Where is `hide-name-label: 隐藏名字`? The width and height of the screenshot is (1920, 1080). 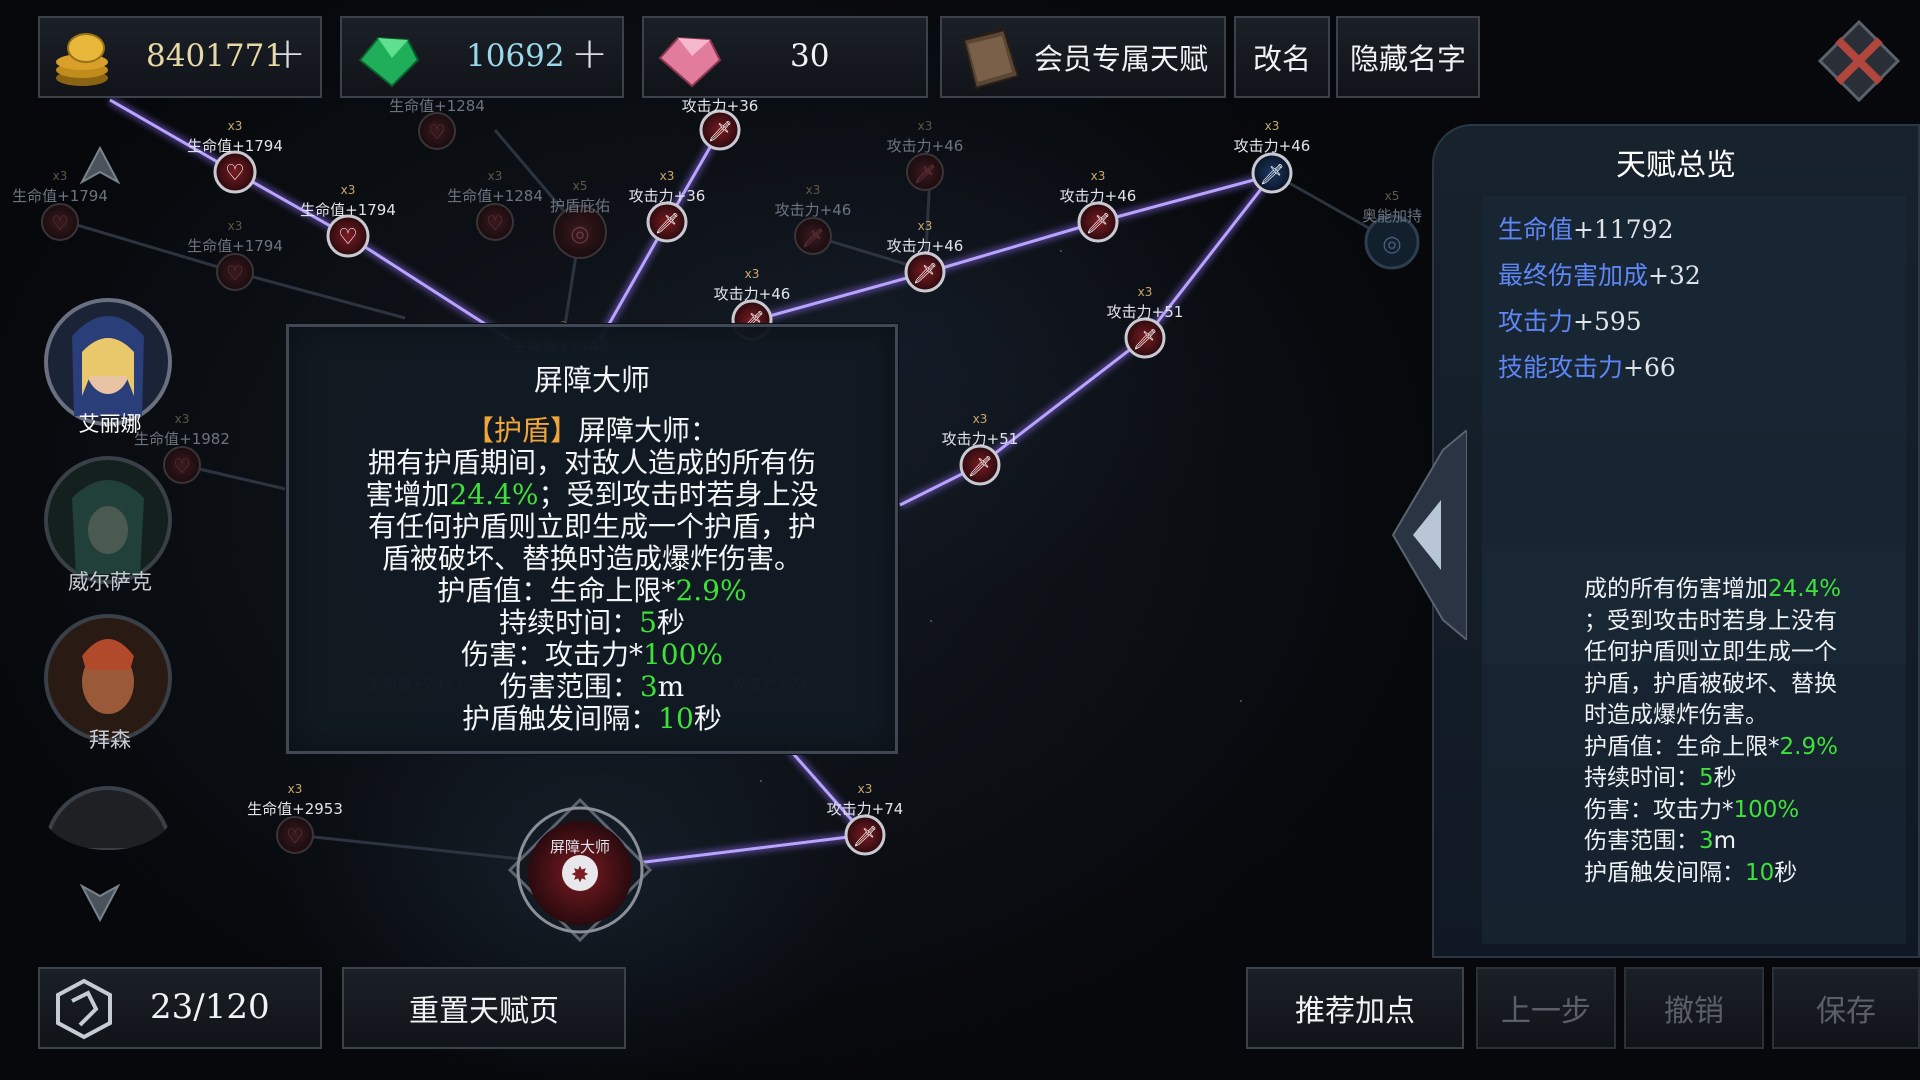 hide-name-label: 隐藏名字 is located at coordinates (1407, 59).